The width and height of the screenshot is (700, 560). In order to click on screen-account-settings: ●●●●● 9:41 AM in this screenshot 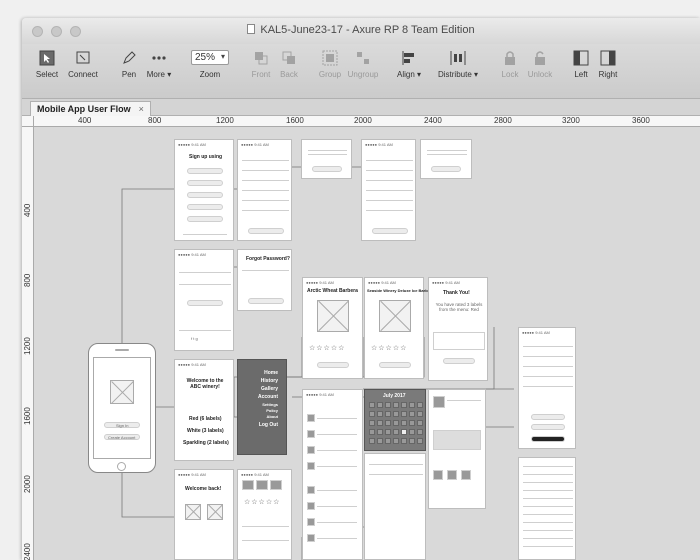, I will do `click(547, 388)`.